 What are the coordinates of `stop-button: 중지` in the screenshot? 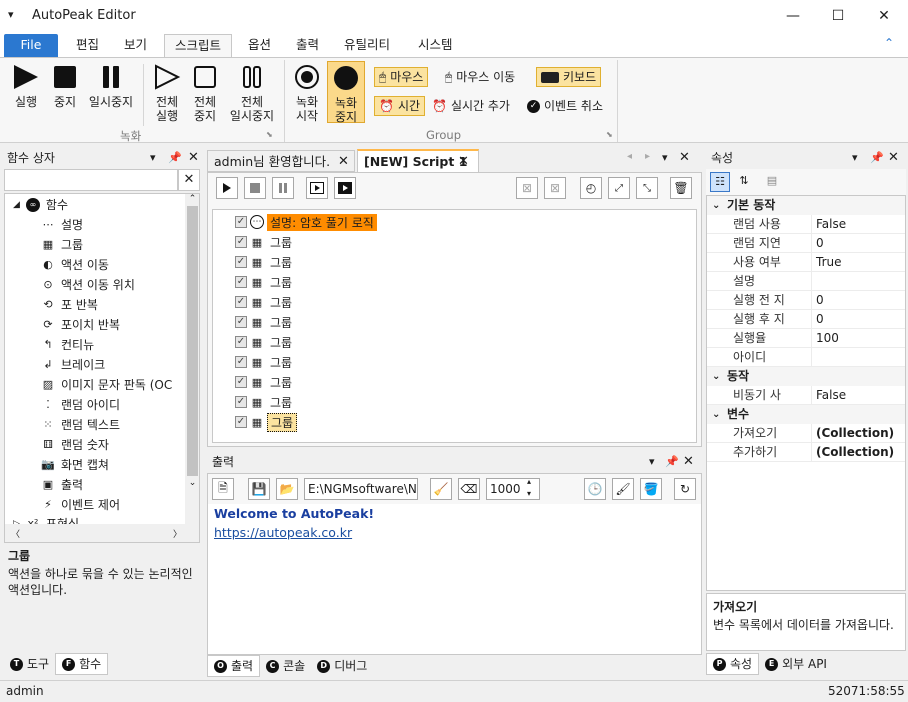 It's located at (65, 86).